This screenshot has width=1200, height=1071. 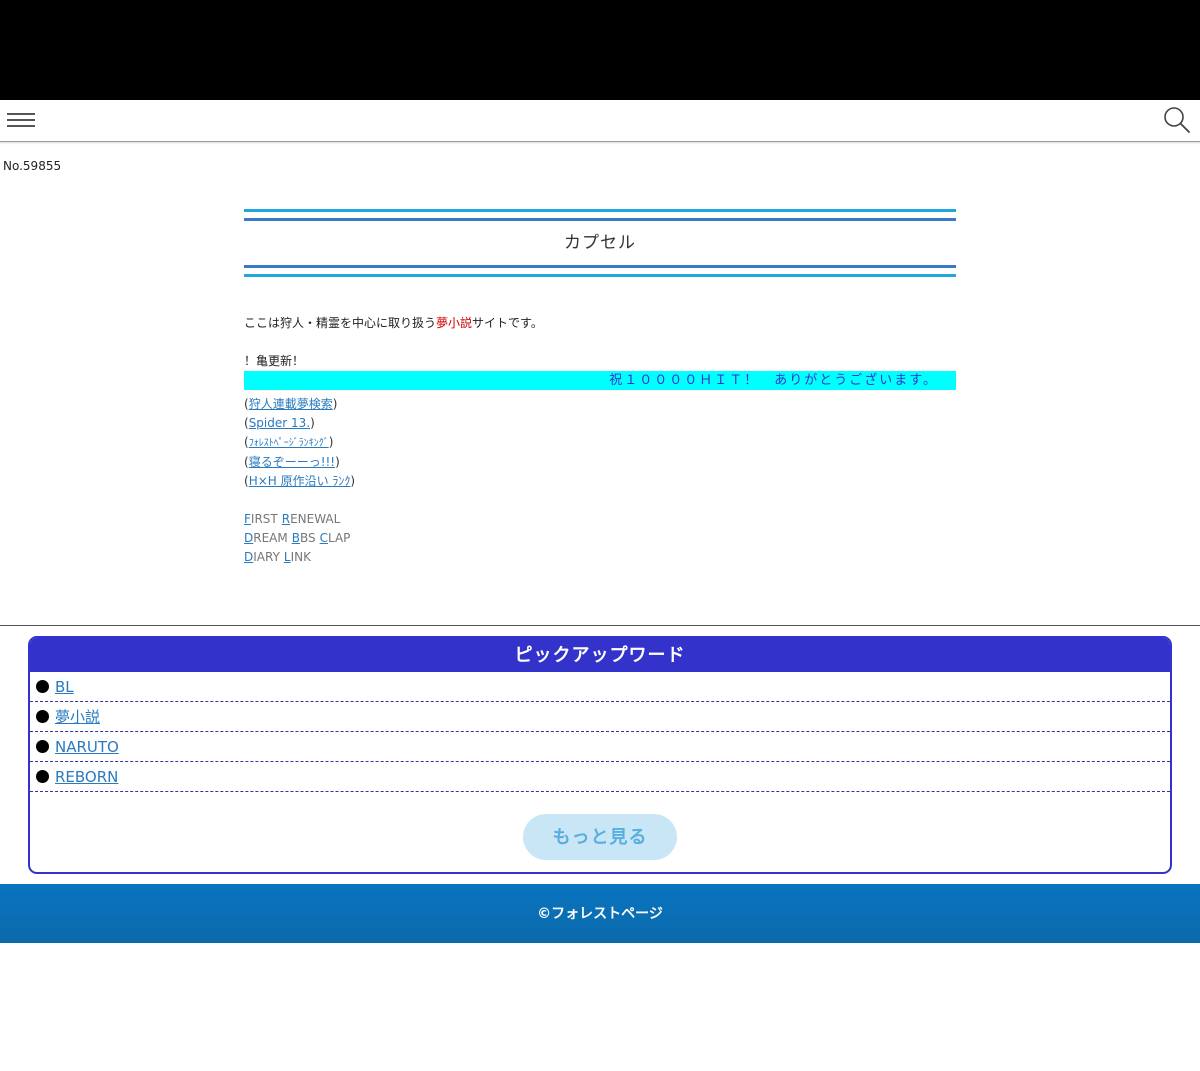 What do you see at coordinates (335, 538) in the screenshot?
I see `menu-clap: CLAP` at bounding box center [335, 538].